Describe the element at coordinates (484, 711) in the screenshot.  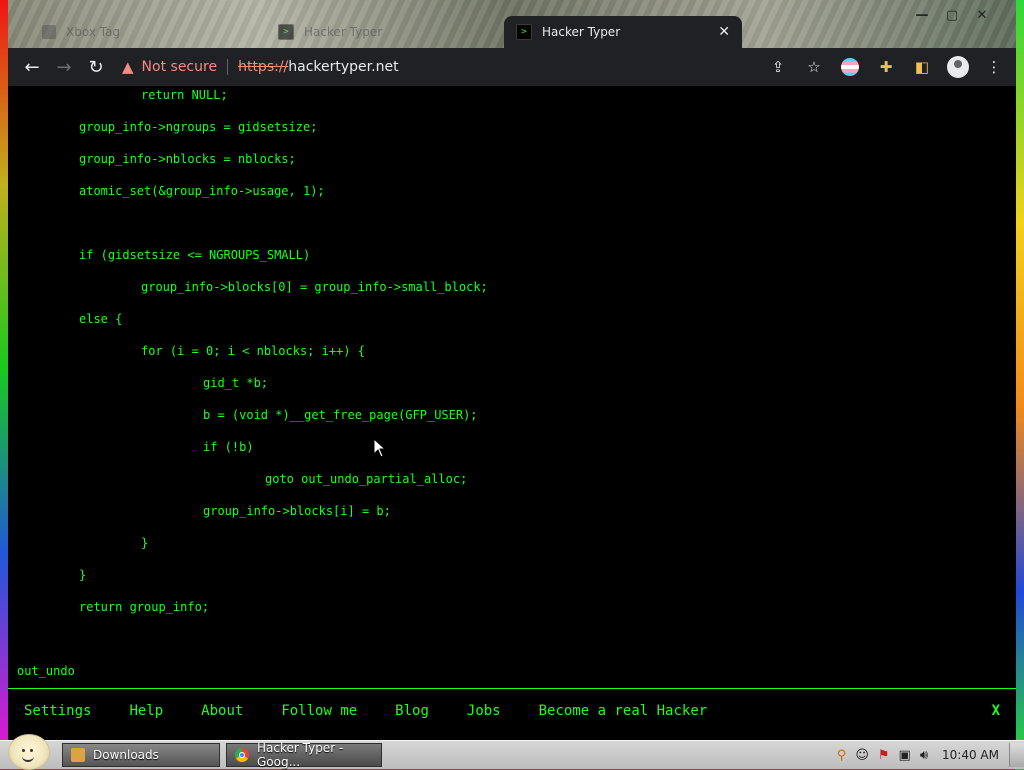
I see `nav-jobs: Jobs` at that location.